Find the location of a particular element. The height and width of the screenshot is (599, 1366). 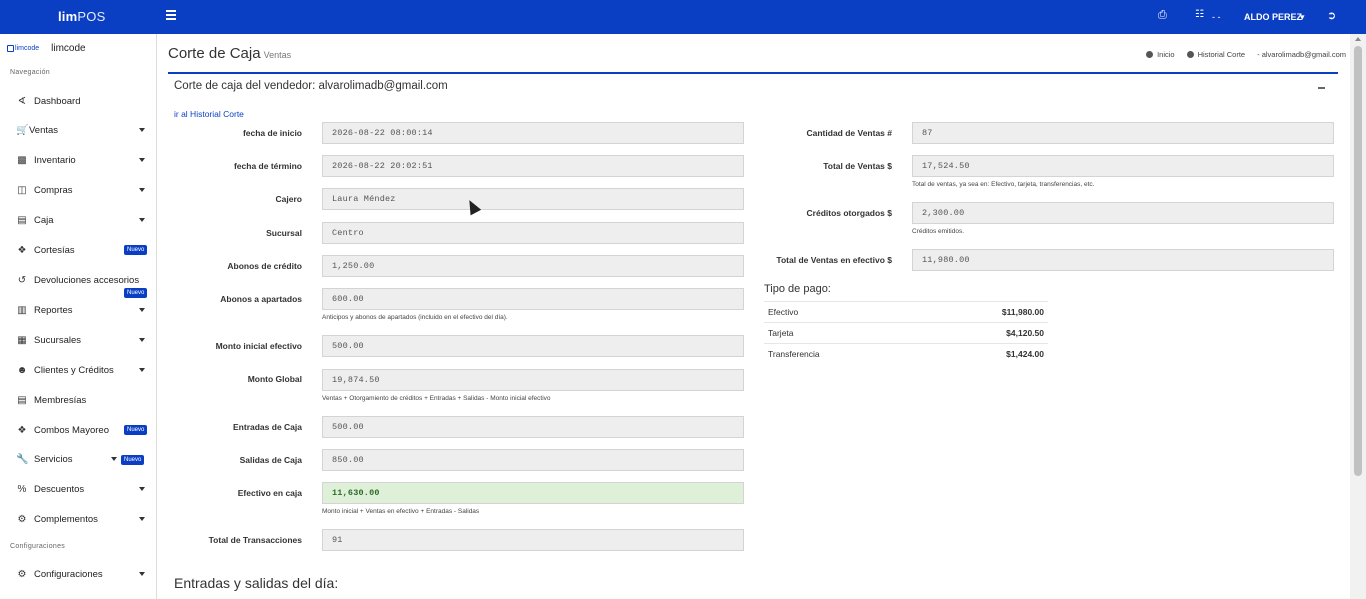

table-row: Efectivo $11,980.00 is located at coordinates (906, 311).